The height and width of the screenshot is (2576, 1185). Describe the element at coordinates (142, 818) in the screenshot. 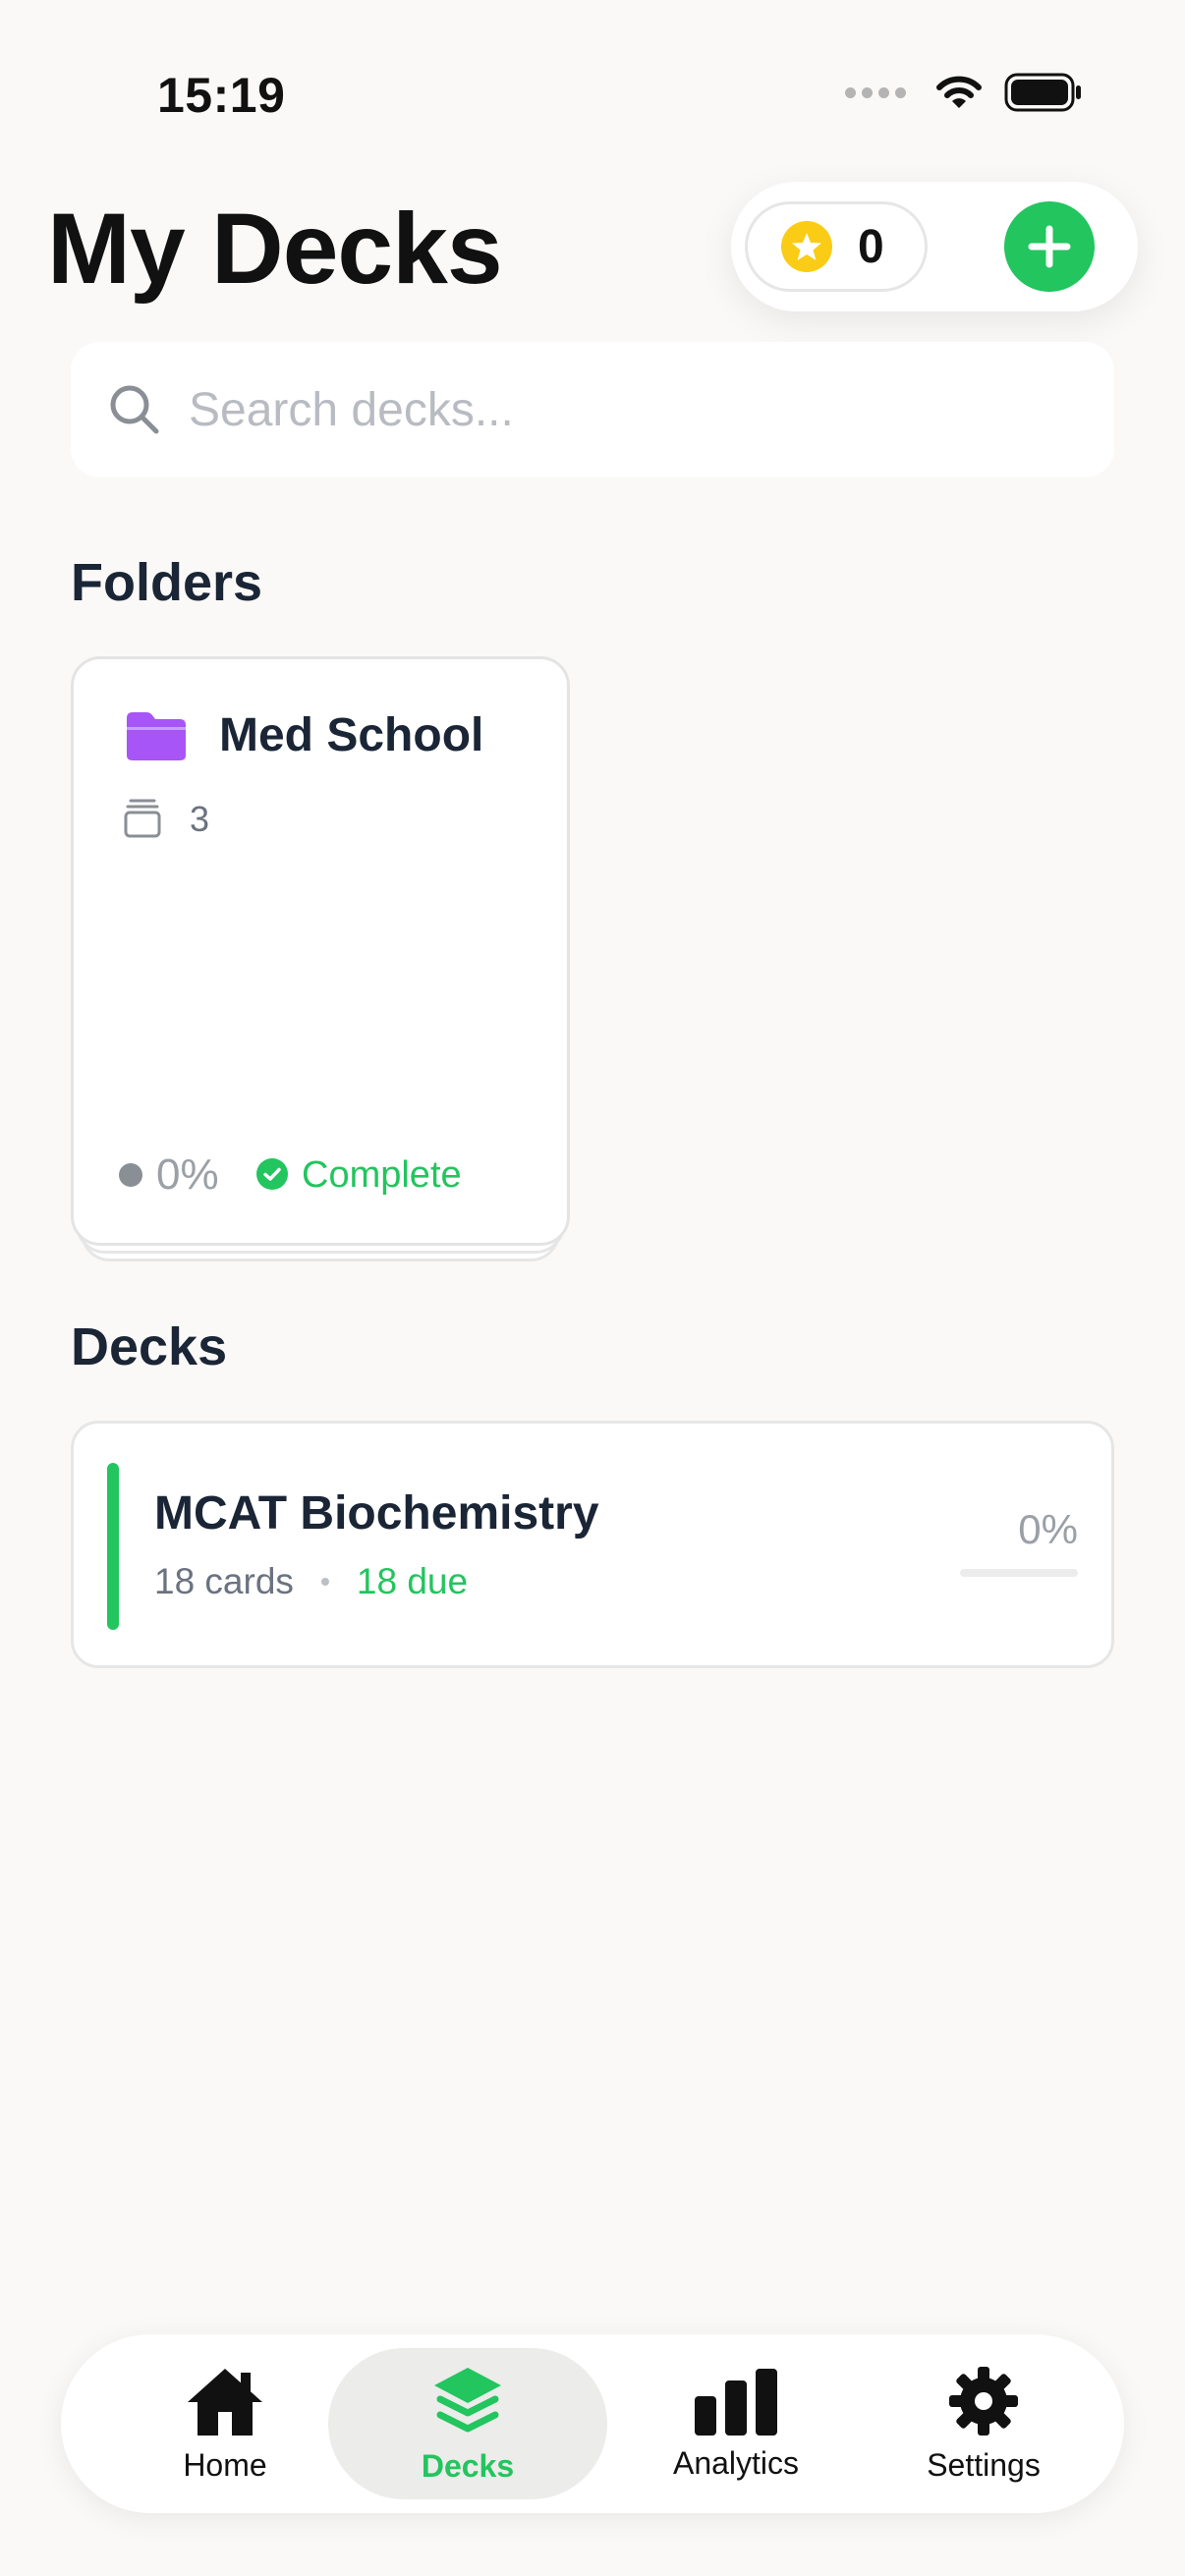

I see `deck-stack-icon` at that location.